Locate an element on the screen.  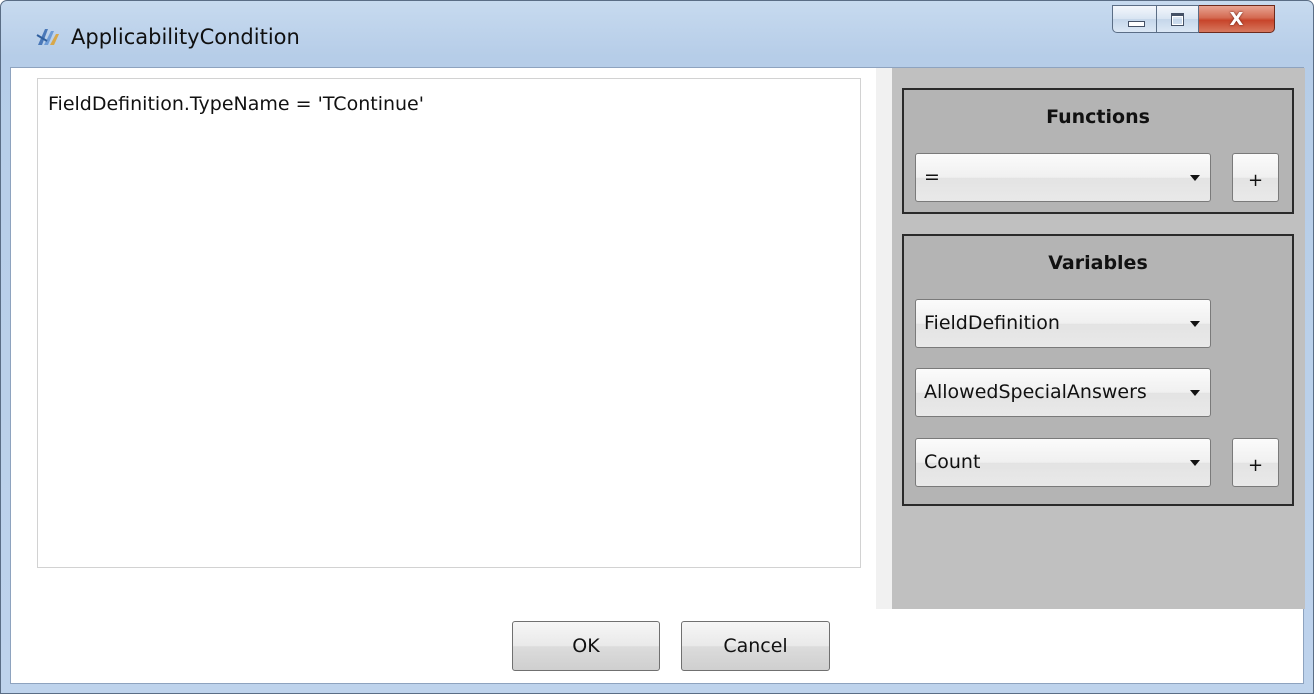
cancel-button: Cancel is located at coordinates (755, 646).